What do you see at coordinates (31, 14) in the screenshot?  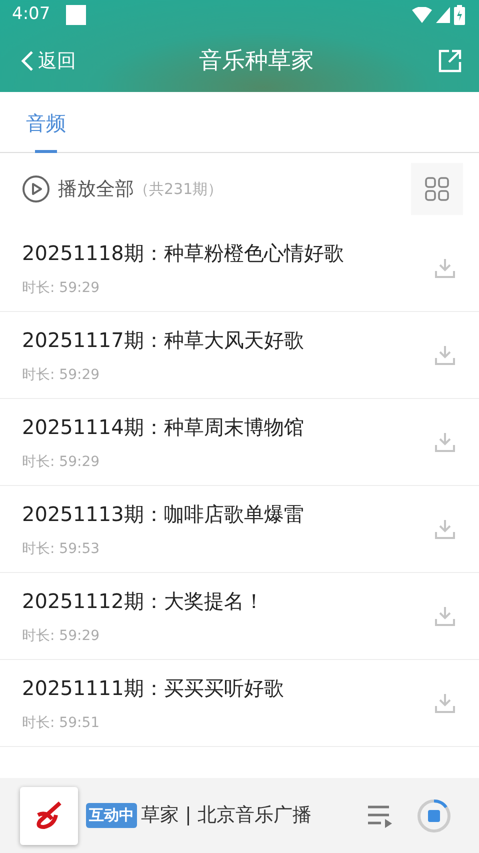 I see `status-time: 4:07` at bounding box center [31, 14].